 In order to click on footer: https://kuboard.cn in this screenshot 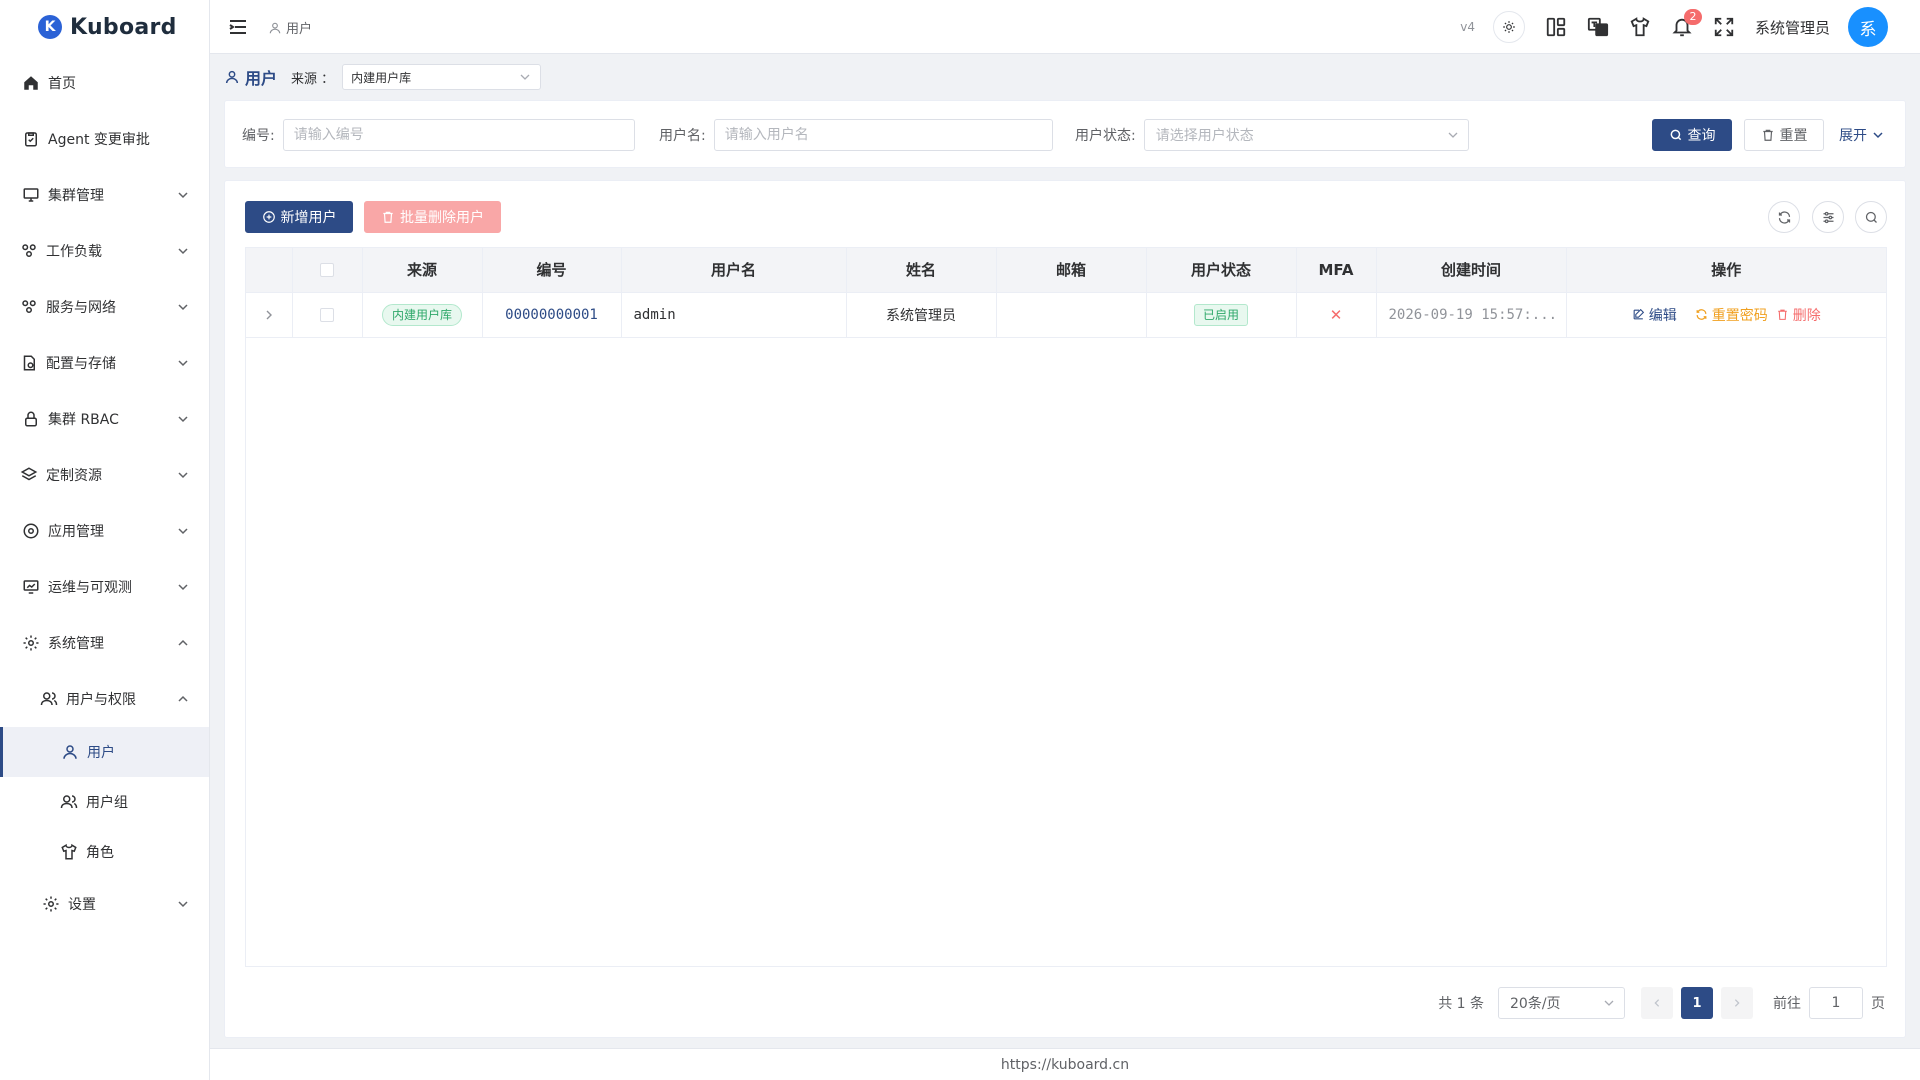, I will do `click(1065, 1064)`.